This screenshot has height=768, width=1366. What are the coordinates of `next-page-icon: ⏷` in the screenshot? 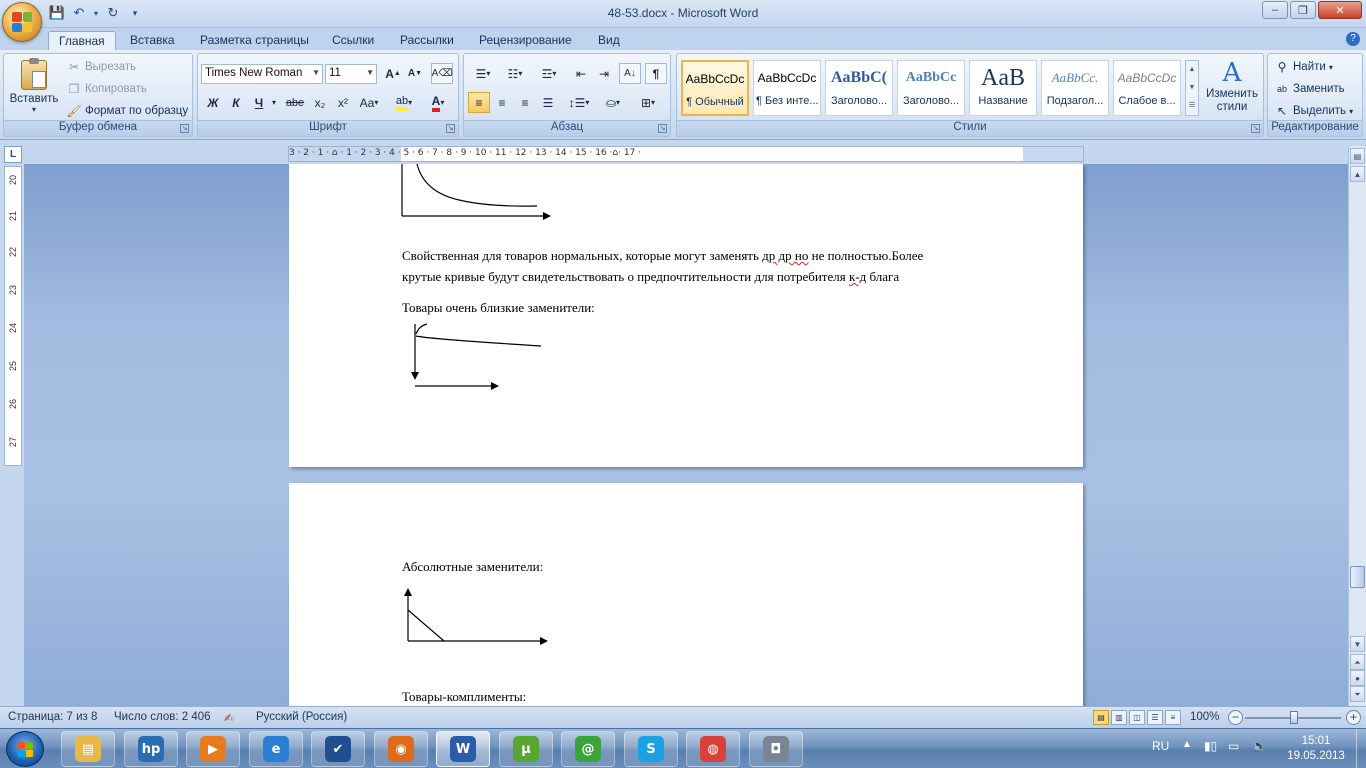 It's located at (1357, 694).